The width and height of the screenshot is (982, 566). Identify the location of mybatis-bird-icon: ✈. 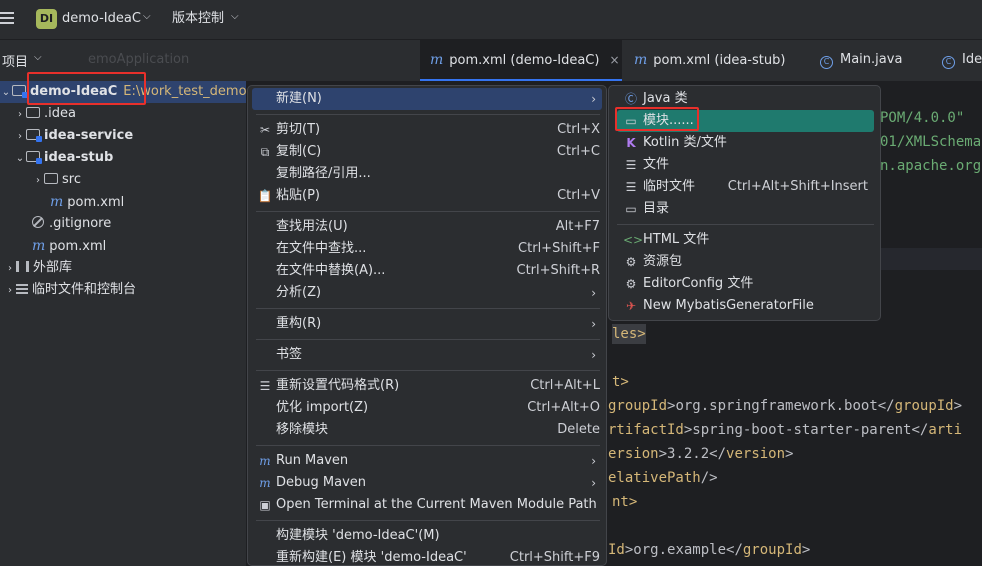
(631, 306).